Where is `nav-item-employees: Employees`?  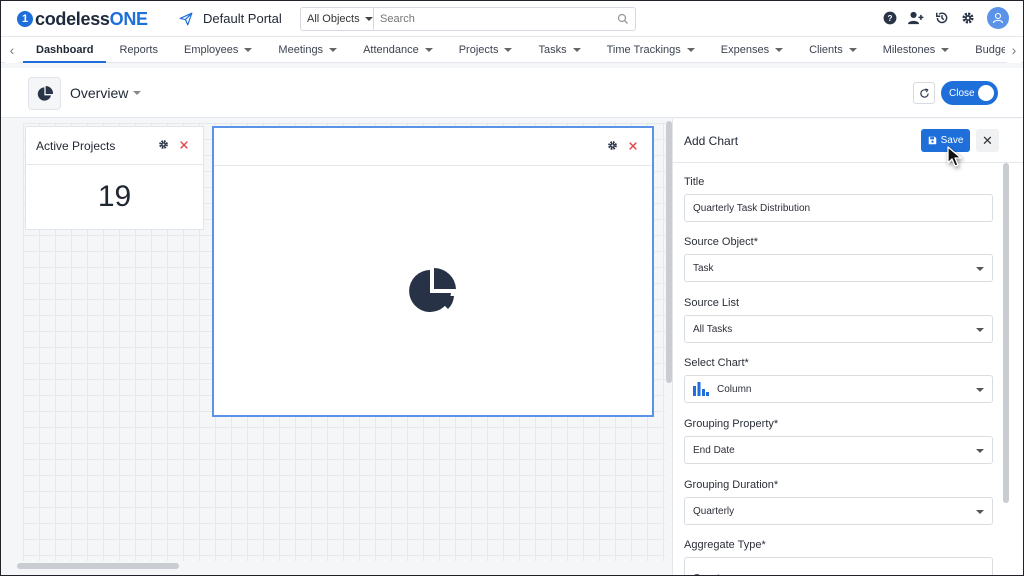
nav-item-employees: Employees is located at coordinates (218, 50).